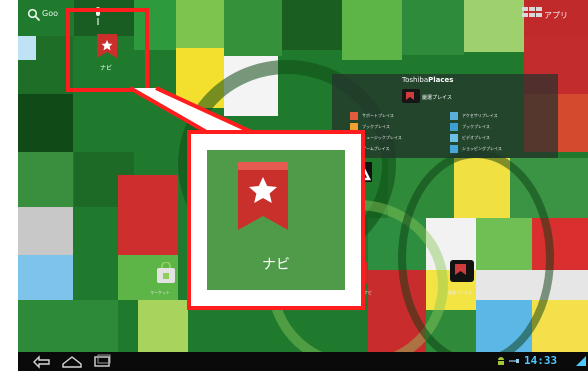  I want to click on place-item-label: アクセサリプレイス, so click(480, 115).